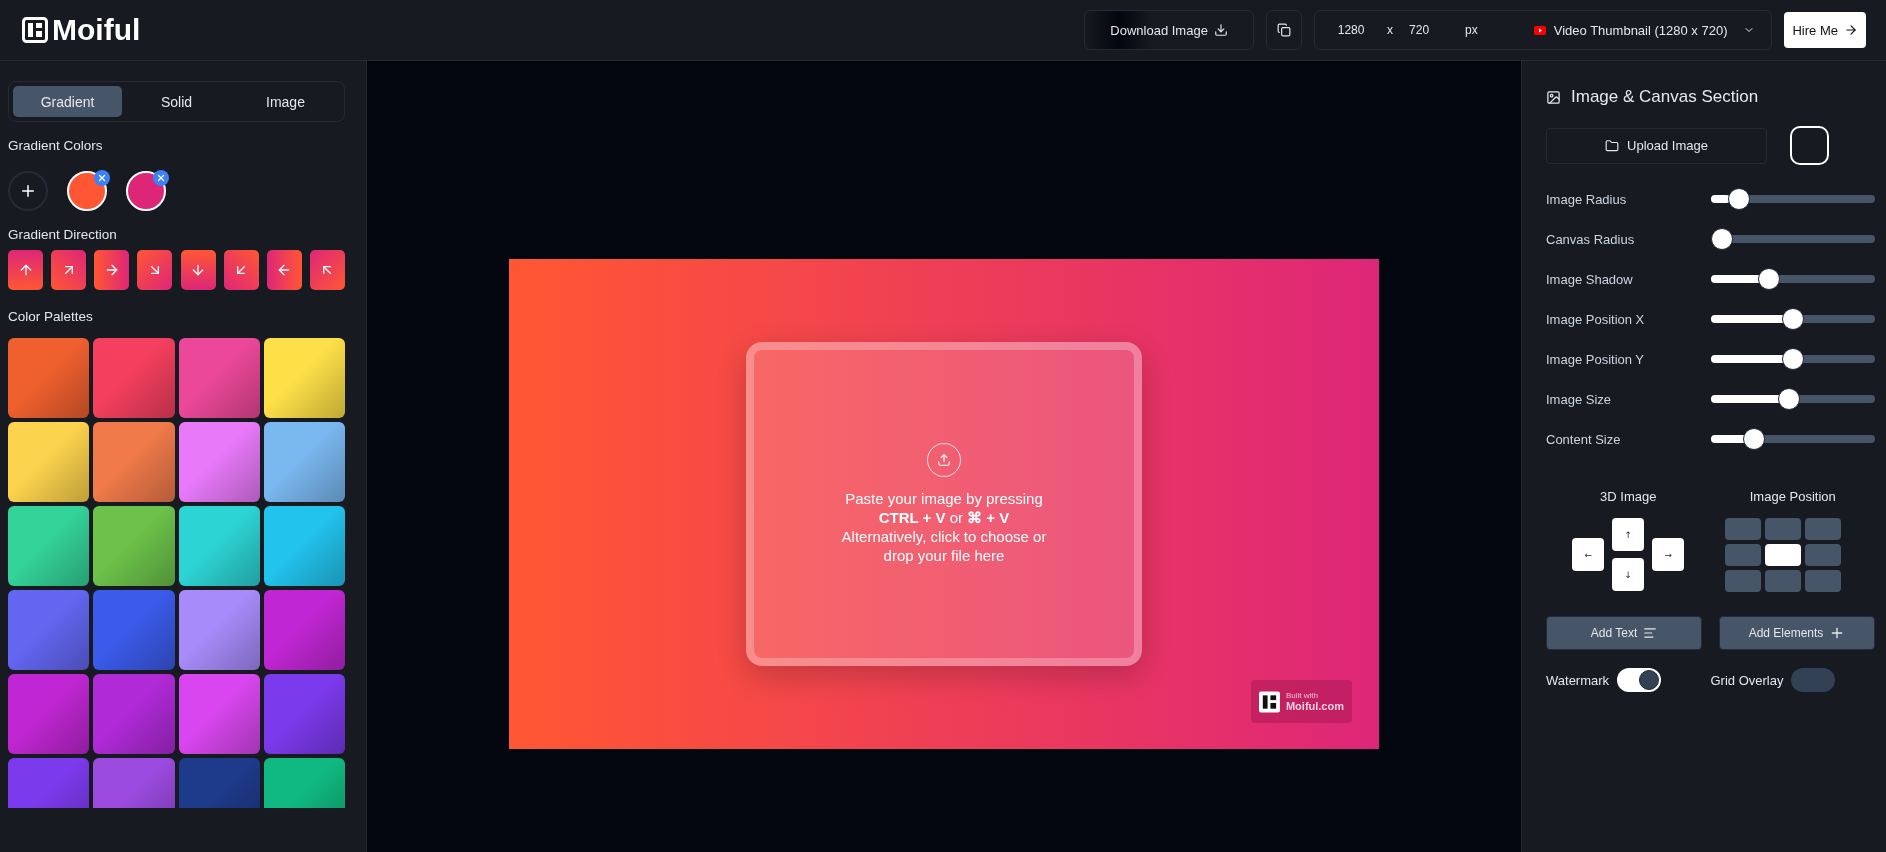  What do you see at coordinates (1591, 239) in the screenshot?
I see `slider-label: Canvas Radius` at bounding box center [1591, 239].